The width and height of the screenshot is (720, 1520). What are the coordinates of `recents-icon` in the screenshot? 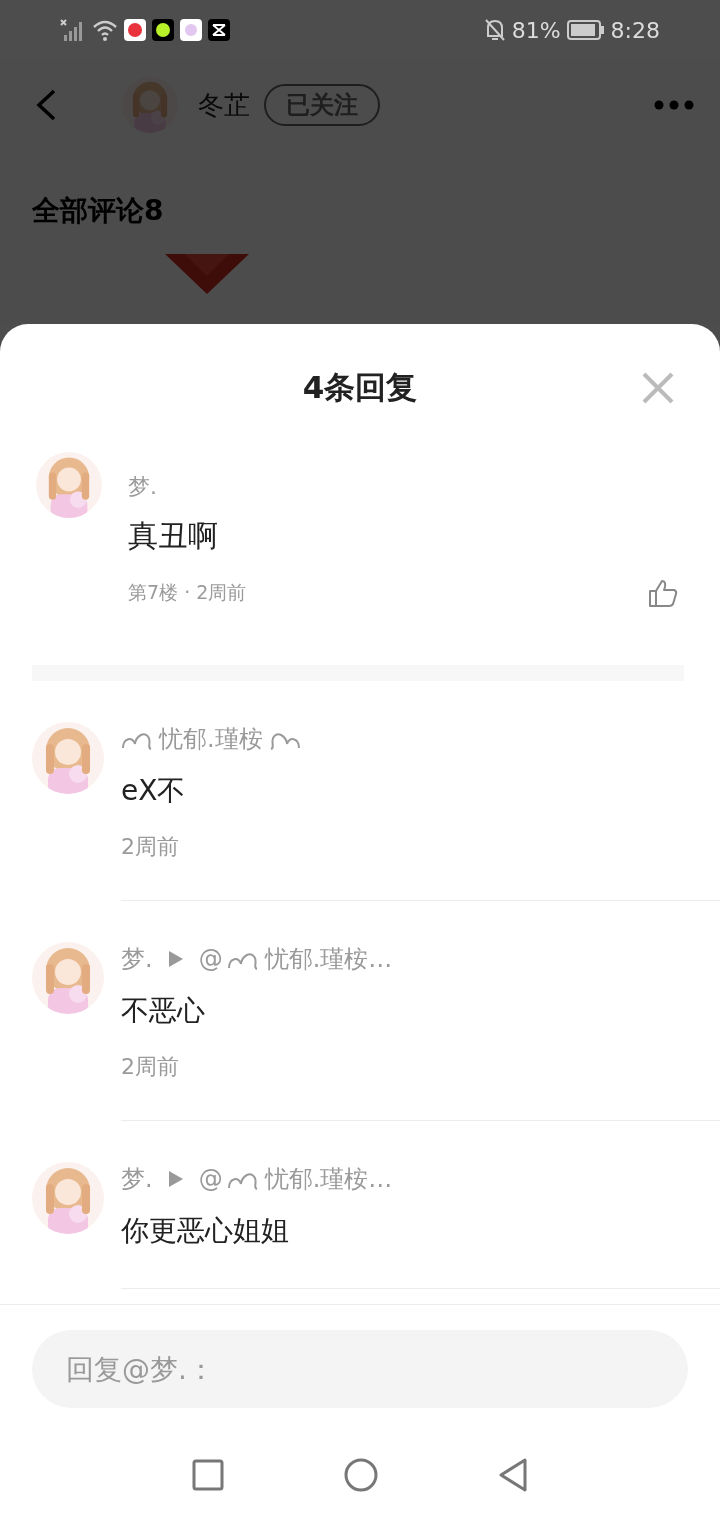 It's located at (208, 1475).